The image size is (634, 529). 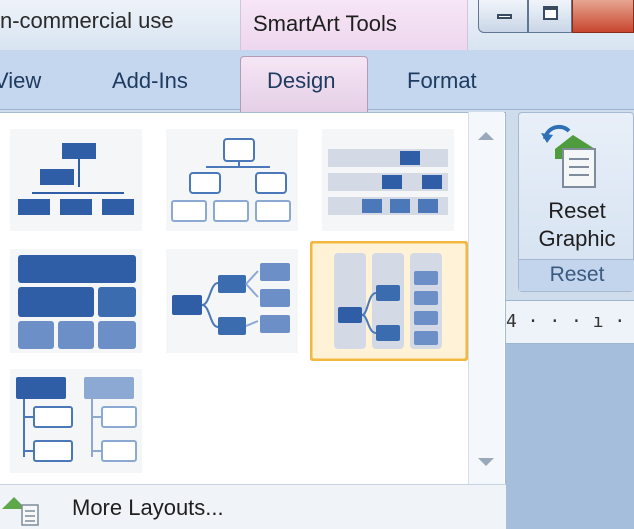 I want to click on layout-labeled-hierarchy, so click(x=388, y=180).